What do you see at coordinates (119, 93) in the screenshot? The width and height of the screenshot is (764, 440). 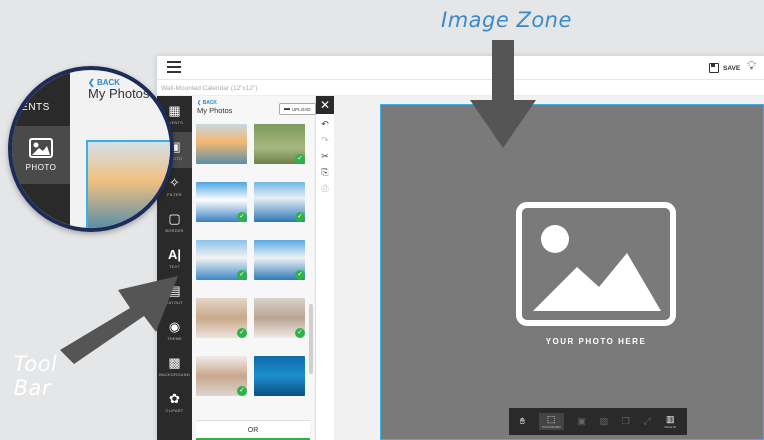 I see `magnified-title: My Photos` at bounding box center [119, 93].